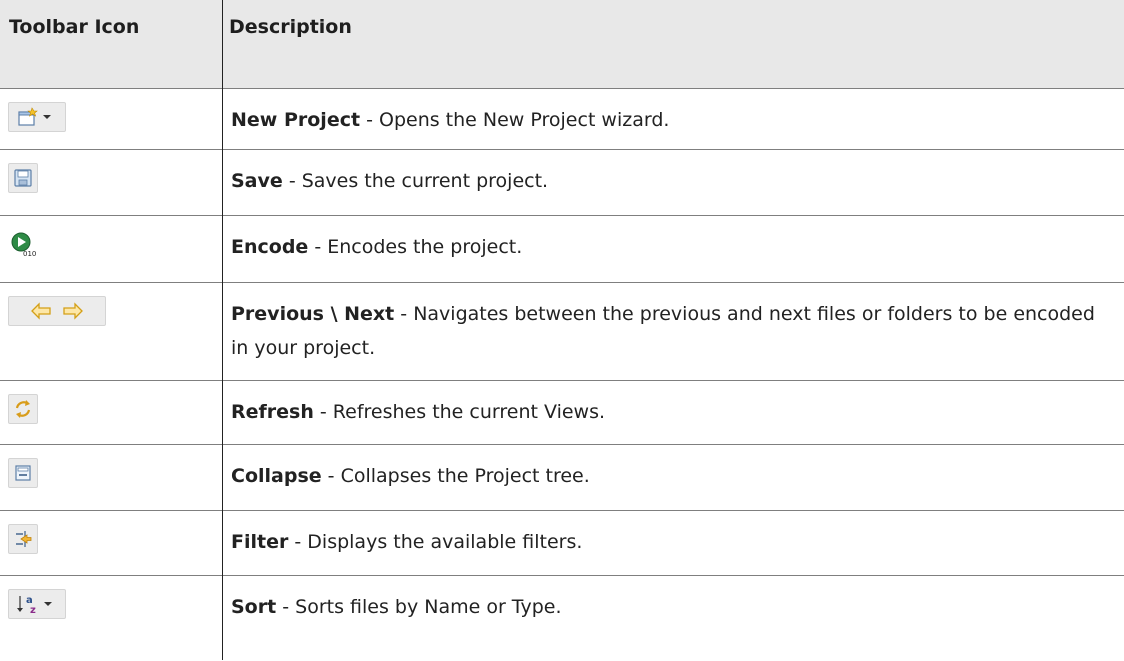 This screenshot has height=661, width=1124. Describe the element at coordinates (254, 607) in the screenshot. I see `row-title: Sort` at that location.